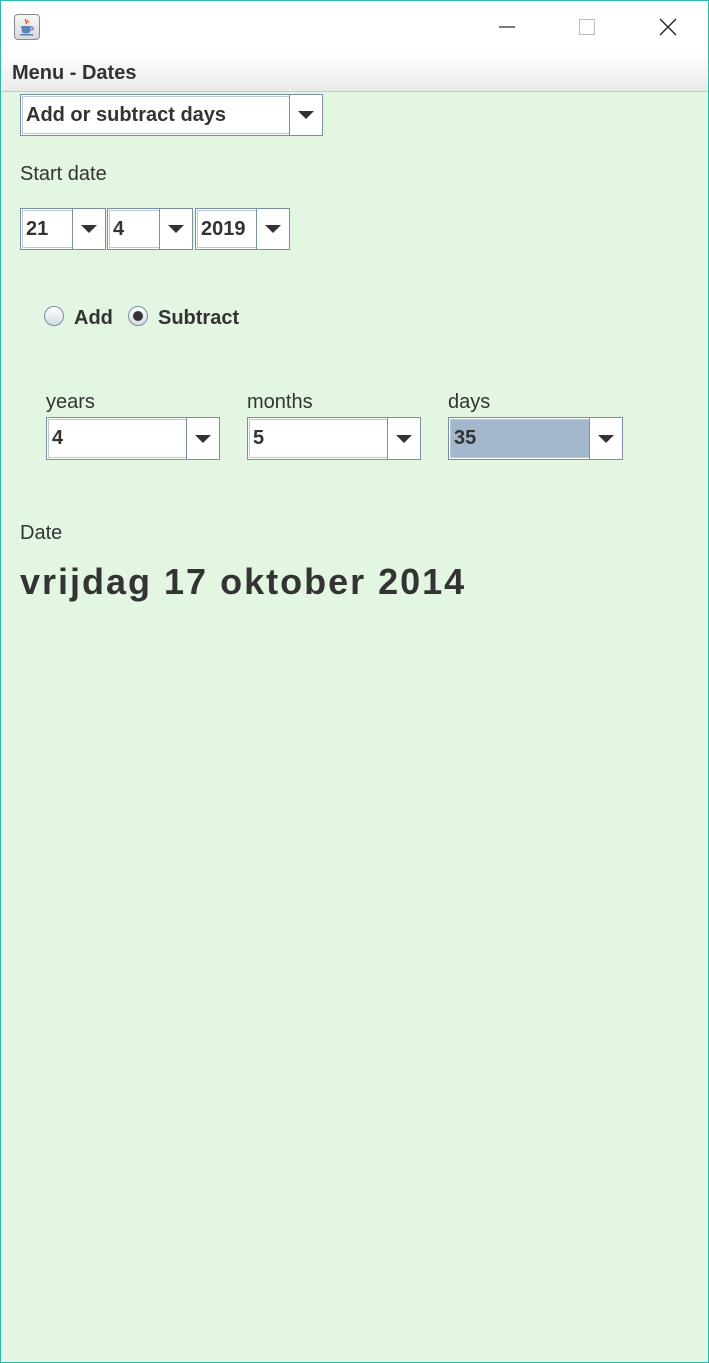 The image size is (709, 1363). I want to click on months-value: 5, so click(319, 438).